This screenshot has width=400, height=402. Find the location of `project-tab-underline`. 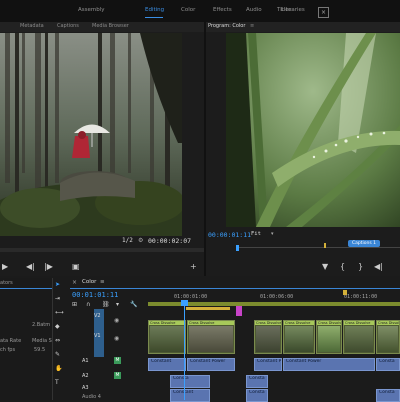

project-tab-underline is located at coordinates (26, 288).